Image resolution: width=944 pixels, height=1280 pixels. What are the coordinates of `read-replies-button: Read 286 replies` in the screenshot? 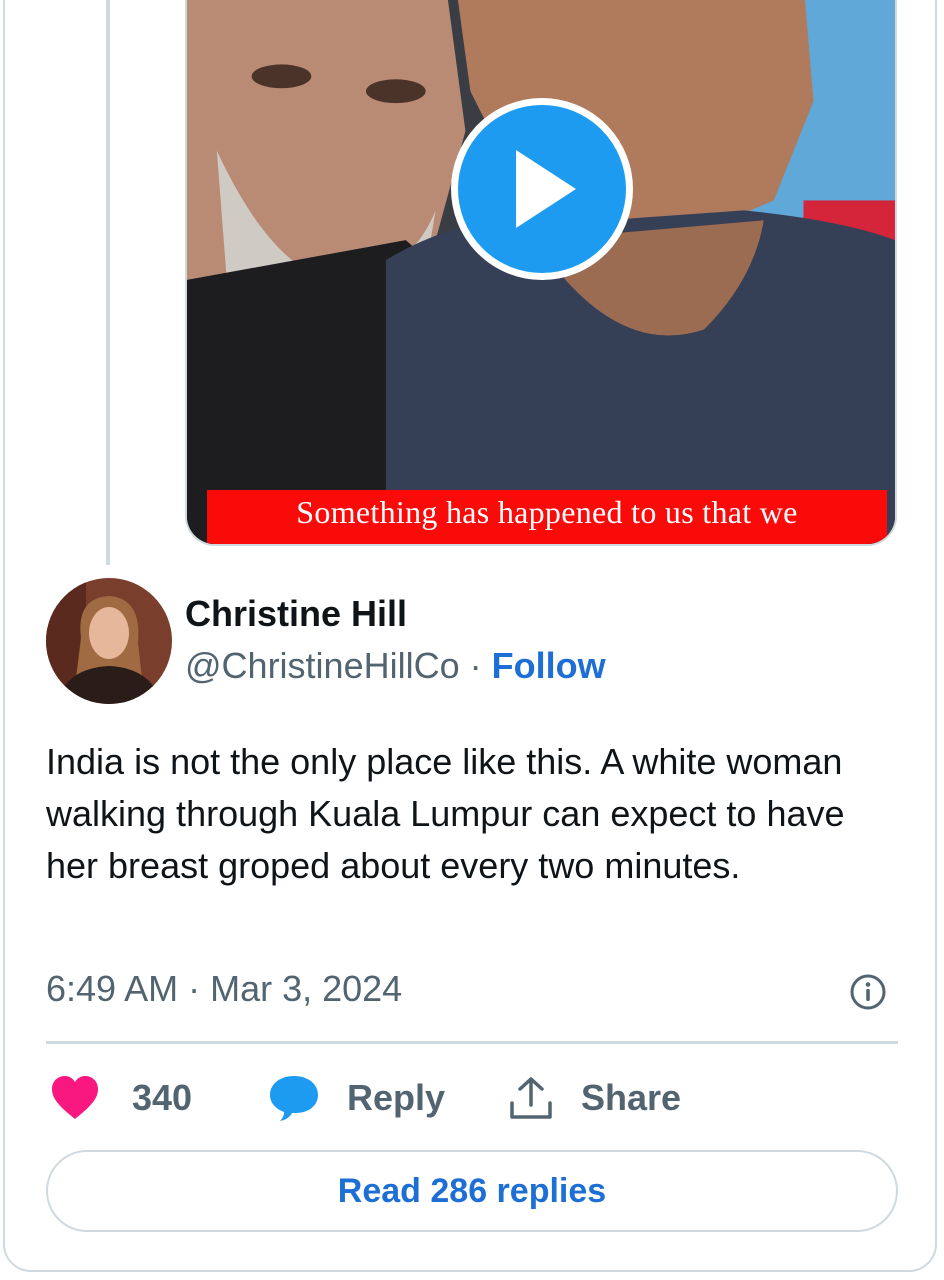 It's located at (472, 1191).